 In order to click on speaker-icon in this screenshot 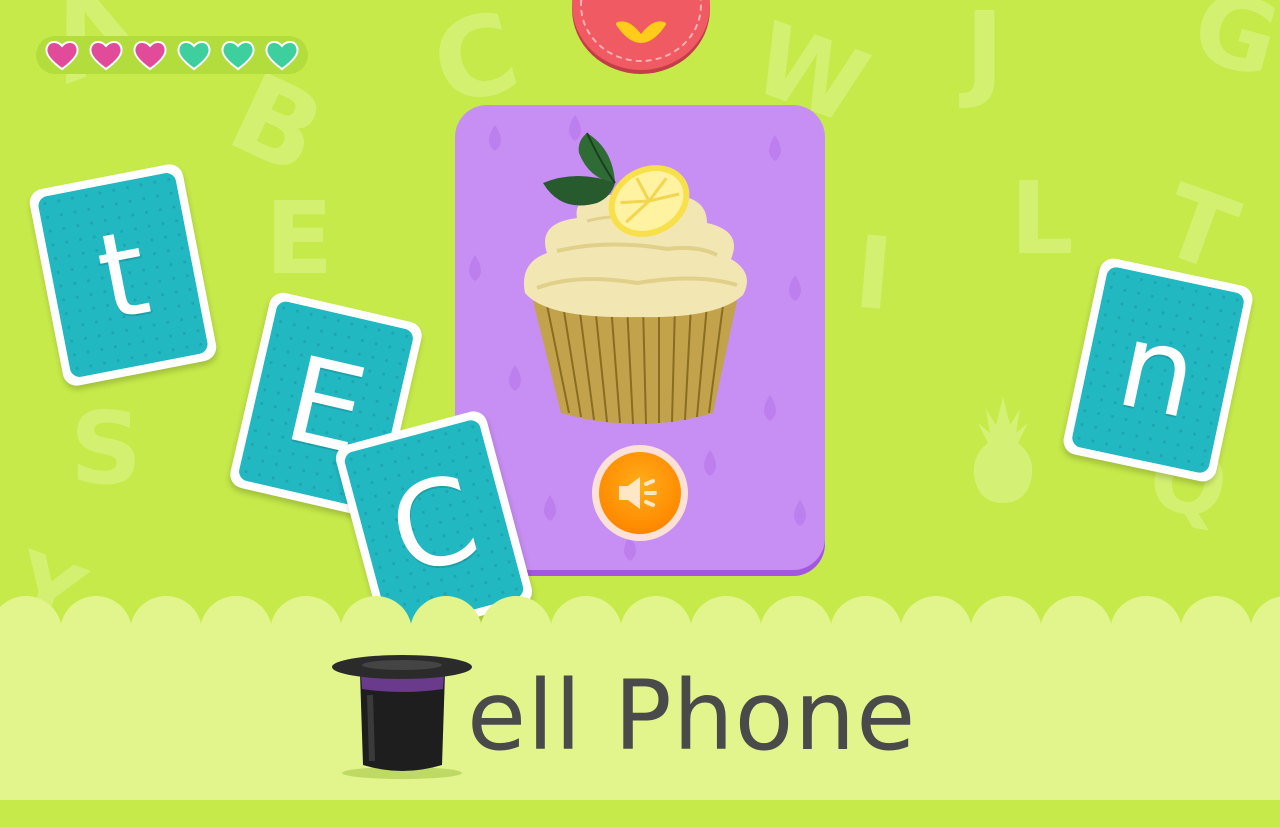, I will do `click(638, 493)`.